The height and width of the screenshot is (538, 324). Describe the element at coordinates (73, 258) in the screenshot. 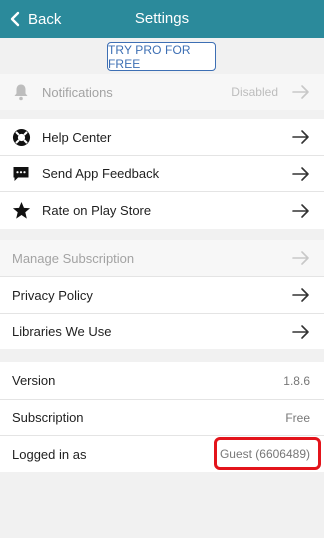

I see `manage-subscription-label: Manage Subscription` at that location.